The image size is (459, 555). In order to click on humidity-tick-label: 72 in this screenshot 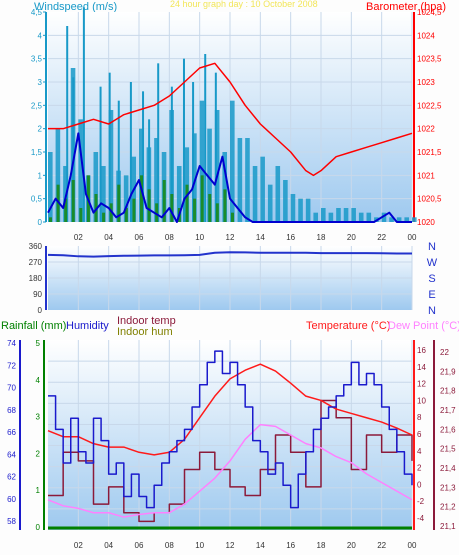, I will do `click(11, 365)`.